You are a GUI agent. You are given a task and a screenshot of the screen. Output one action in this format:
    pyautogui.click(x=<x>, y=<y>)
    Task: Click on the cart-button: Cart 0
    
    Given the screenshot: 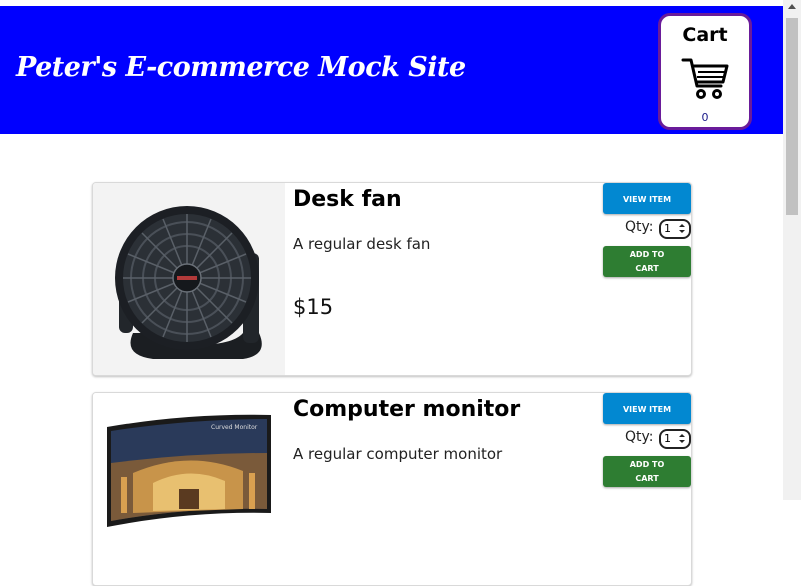 What is the action you would take?
    pyautogui.click(x=705, y=71)
    